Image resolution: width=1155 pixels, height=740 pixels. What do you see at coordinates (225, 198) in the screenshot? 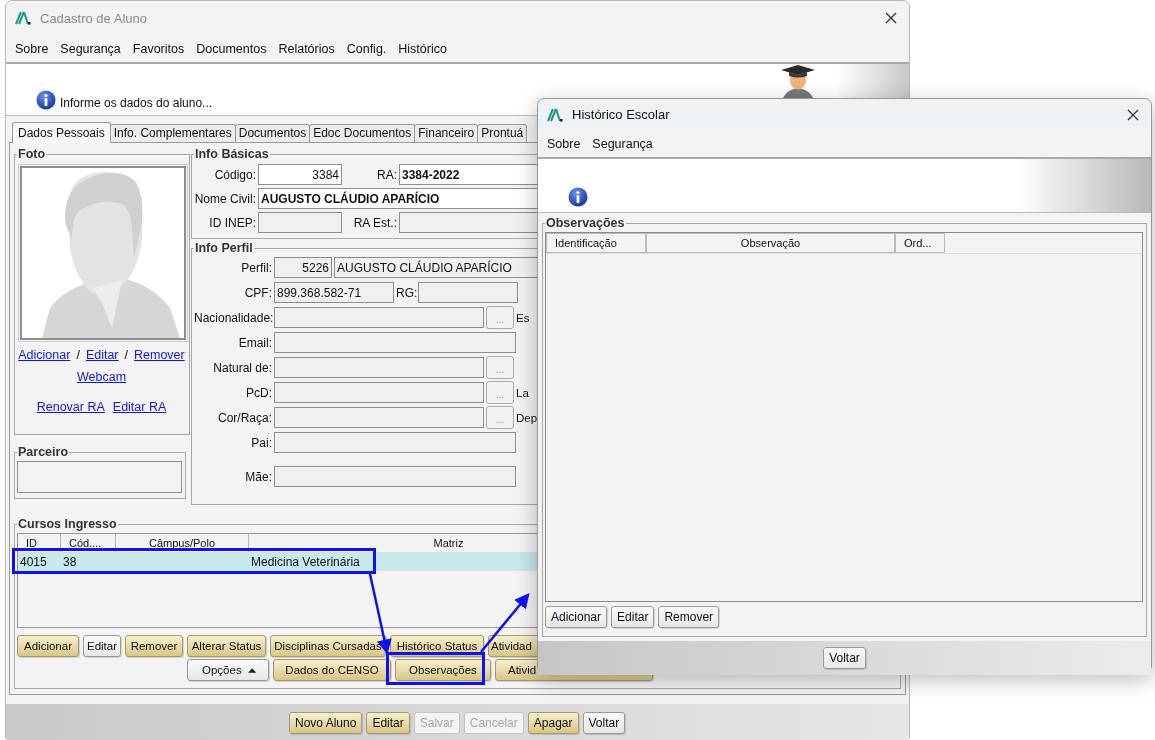
I see `field-label: Nome Civil:` at bounding box center [225, 198].